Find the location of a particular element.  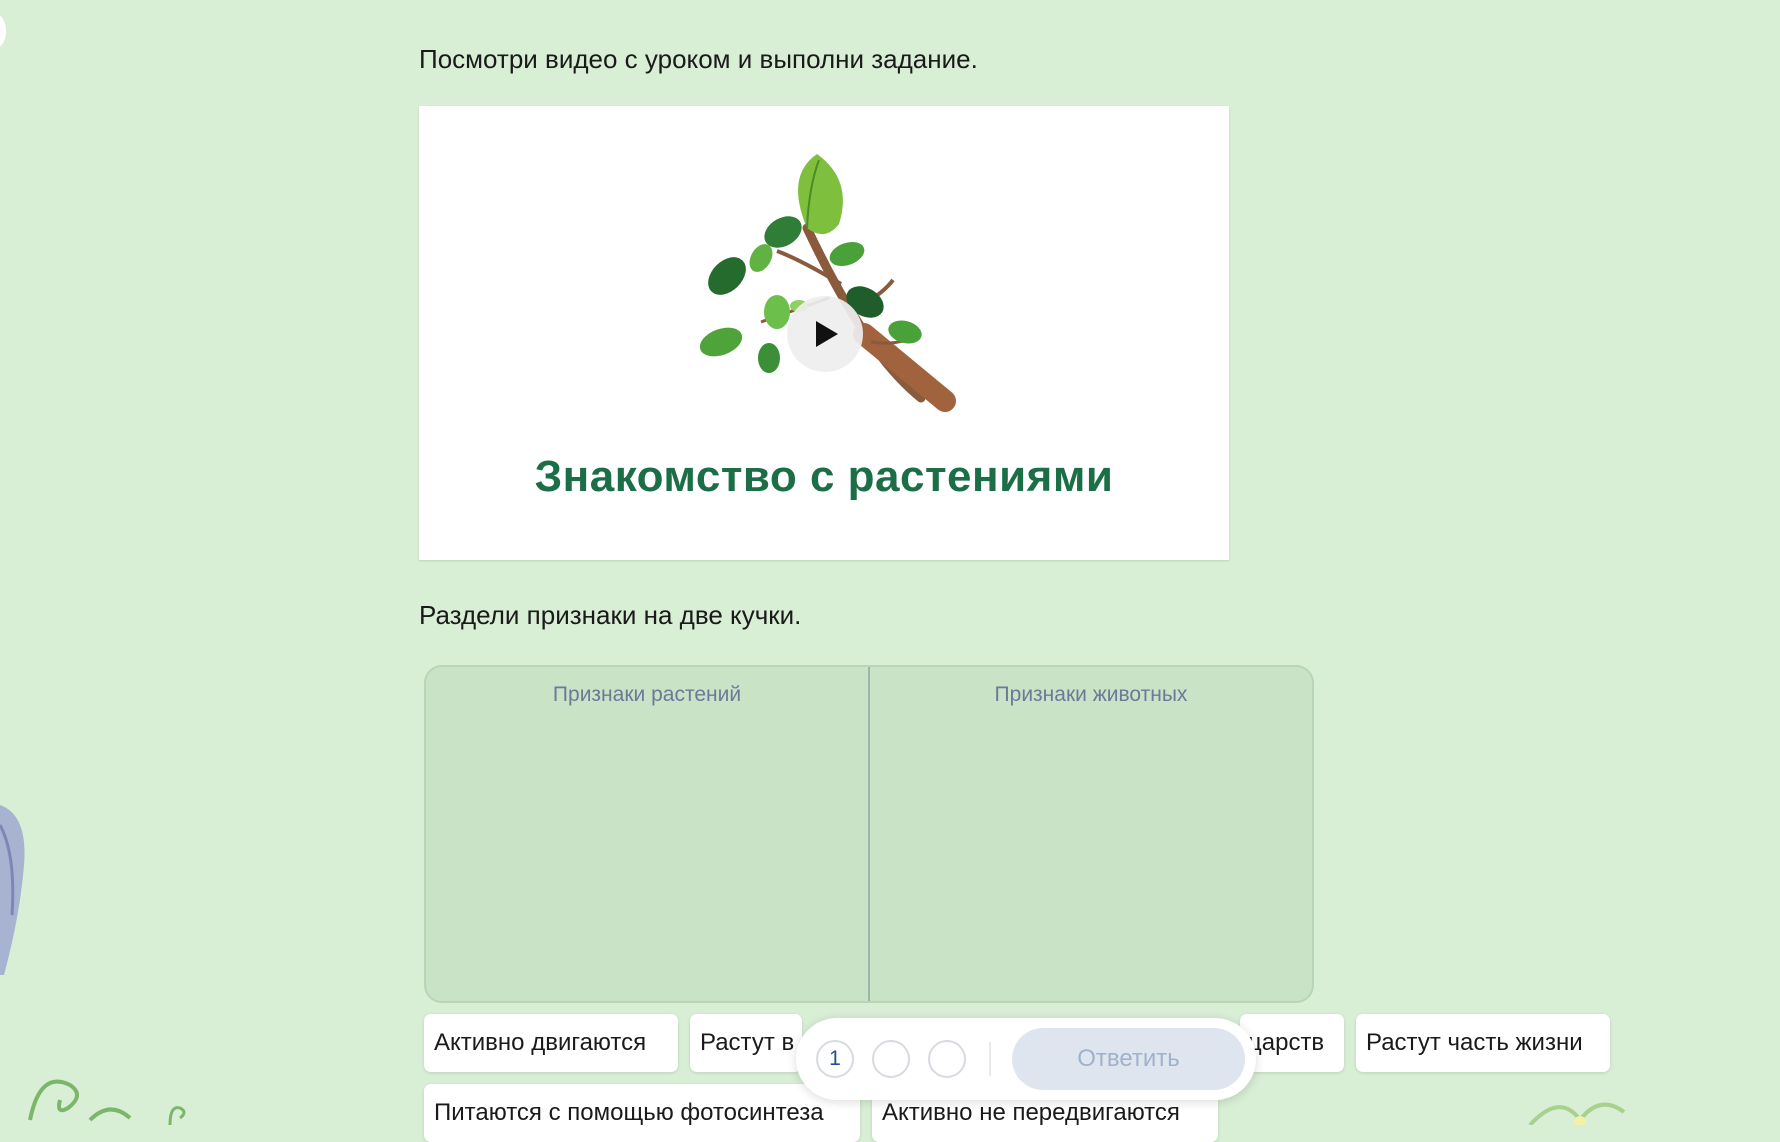

drop-zone-plants: Признаки растений is located at coordinates (647, 834).